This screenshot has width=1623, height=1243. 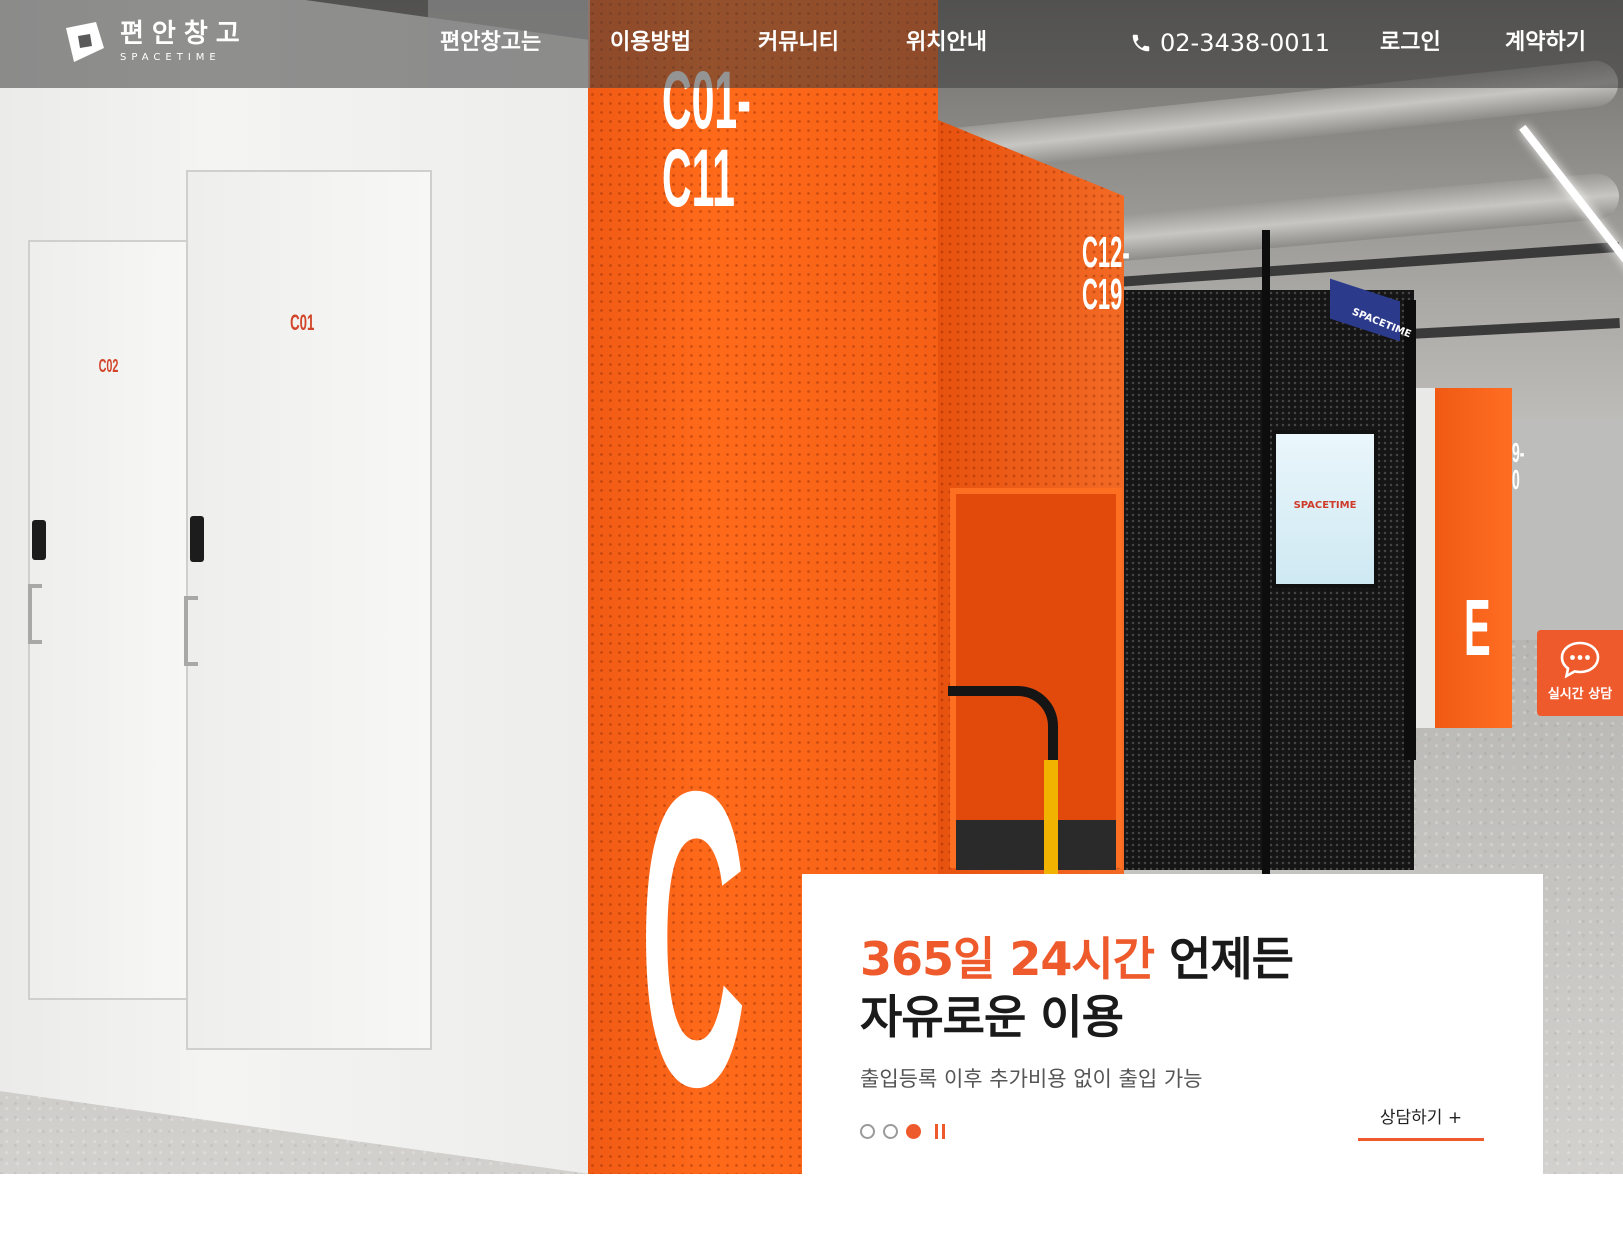 What do you see at coordinates (184, 34) in the screenshot?
I see `logo-korean-text: 편안창고` at bounding box center [184, 34].